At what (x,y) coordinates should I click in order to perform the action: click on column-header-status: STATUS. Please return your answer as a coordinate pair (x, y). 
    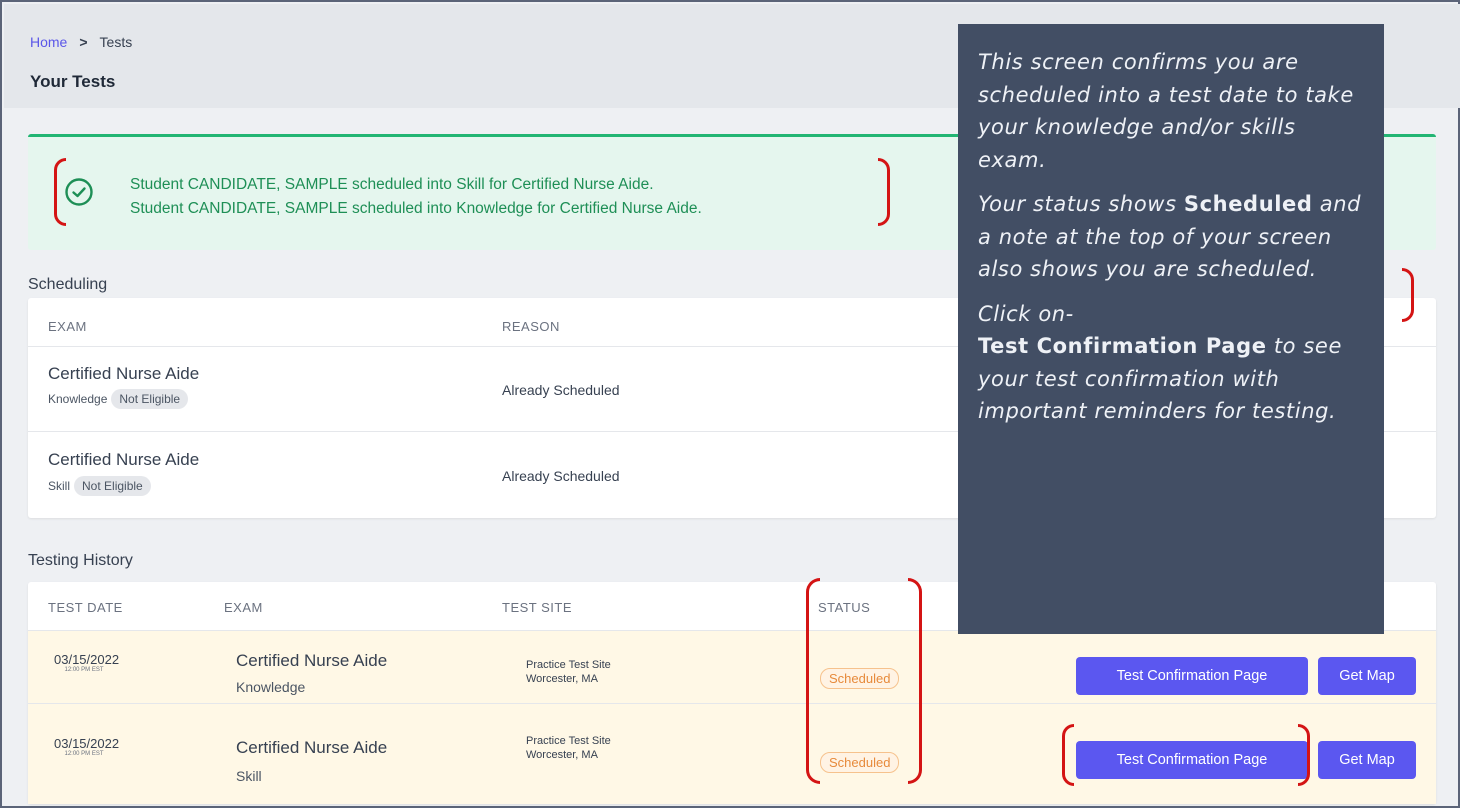
    Looking at the image, I should click on (844, 607).